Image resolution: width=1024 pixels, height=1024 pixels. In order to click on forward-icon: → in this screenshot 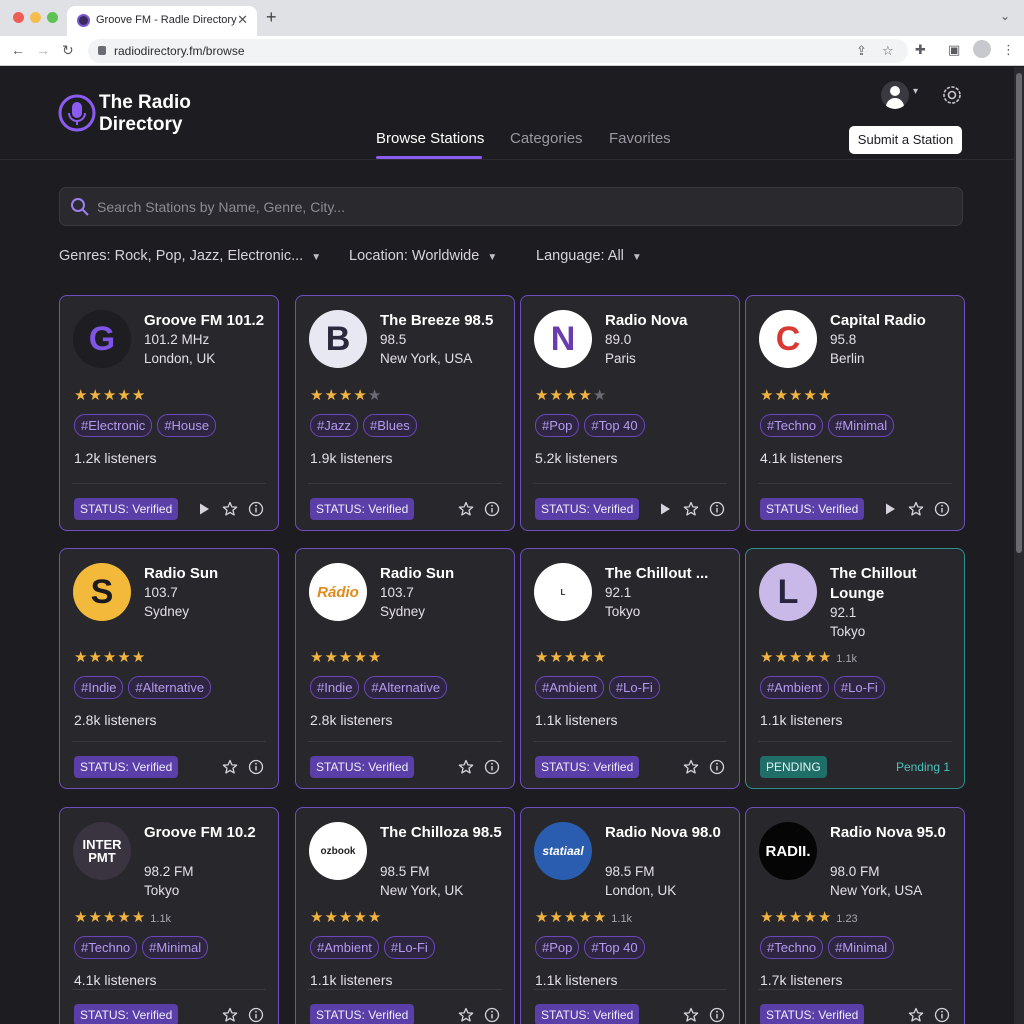, I will do `click(43, 50)`.